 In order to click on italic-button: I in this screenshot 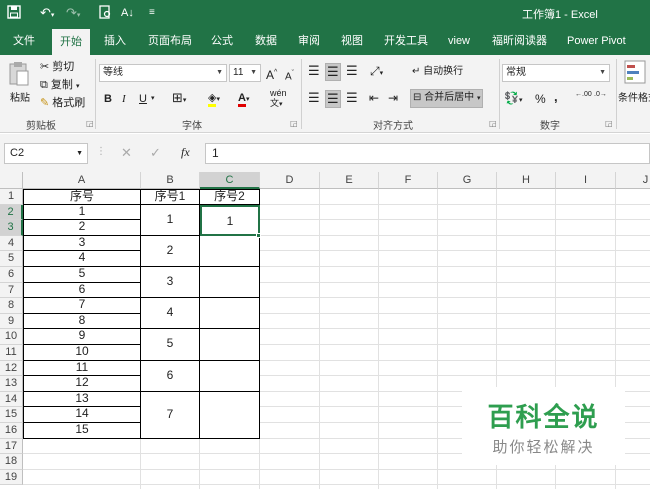, I will do `click(124, 99)`.